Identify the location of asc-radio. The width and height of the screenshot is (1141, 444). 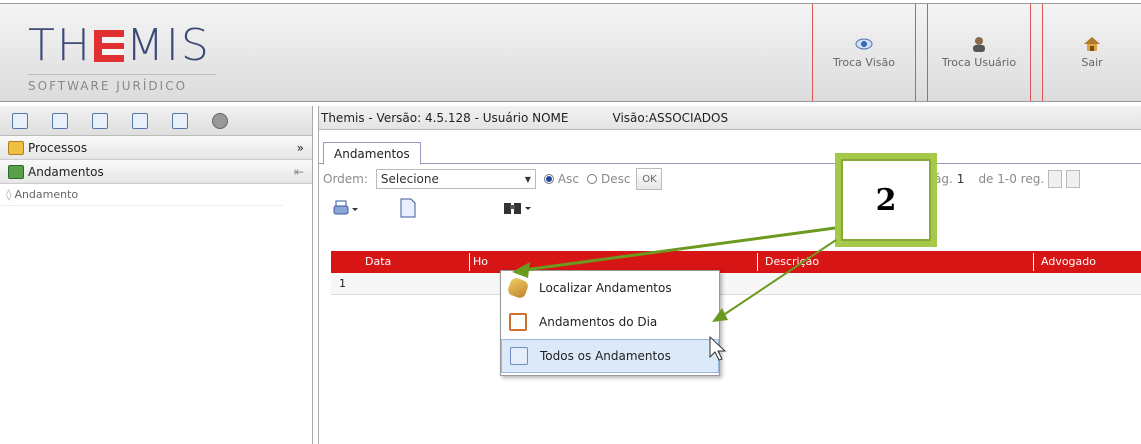
(548, 179).